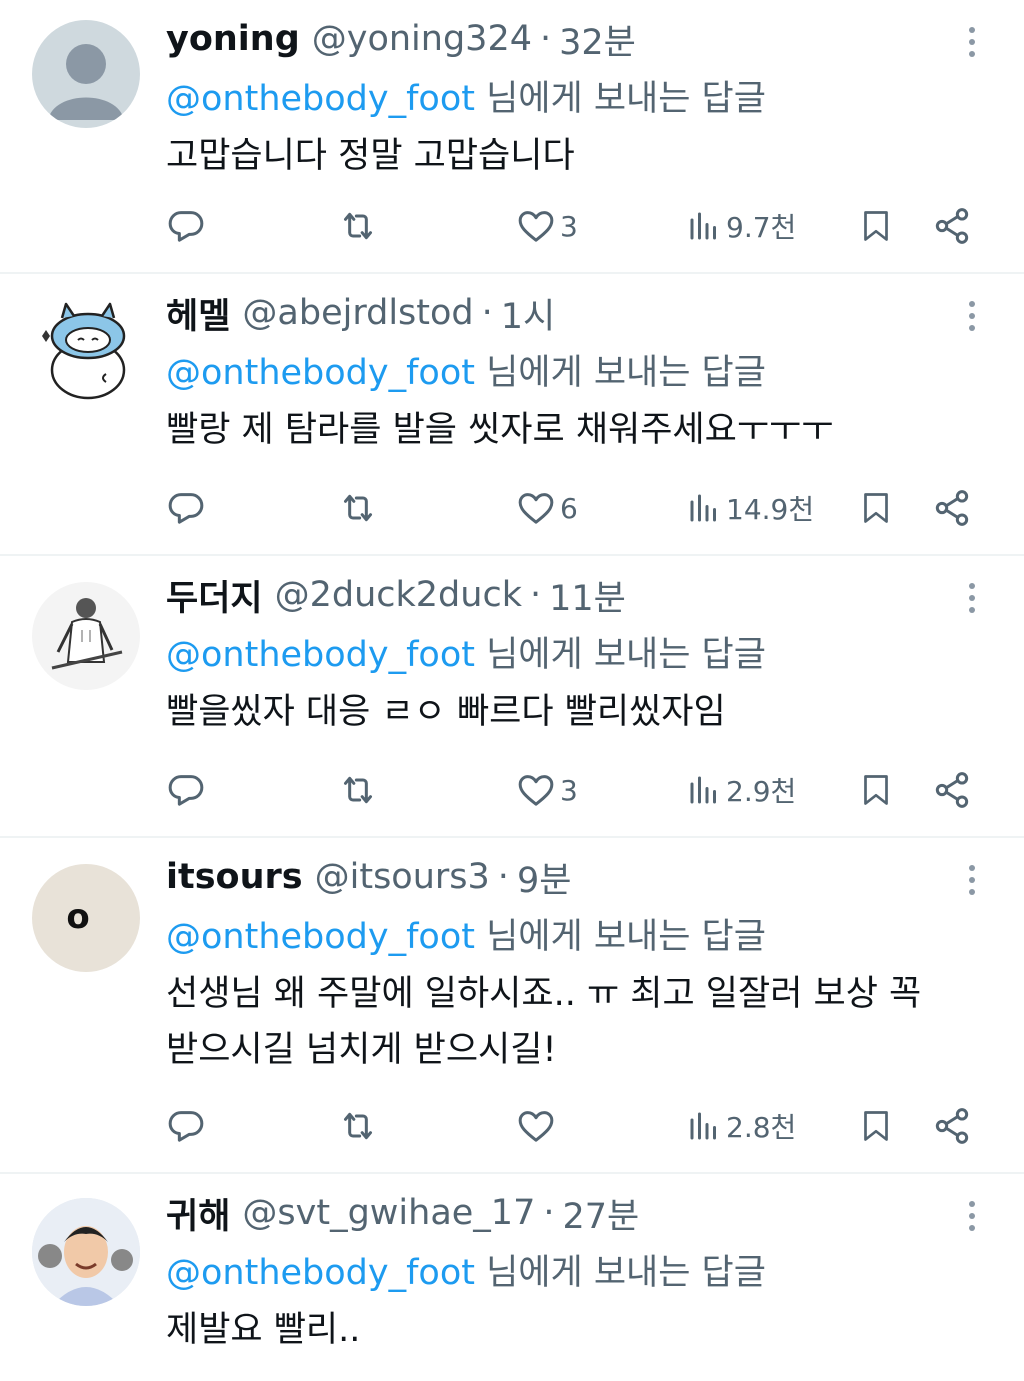  I want to click on baseball-player-sketch-icon, so click(87, 634).